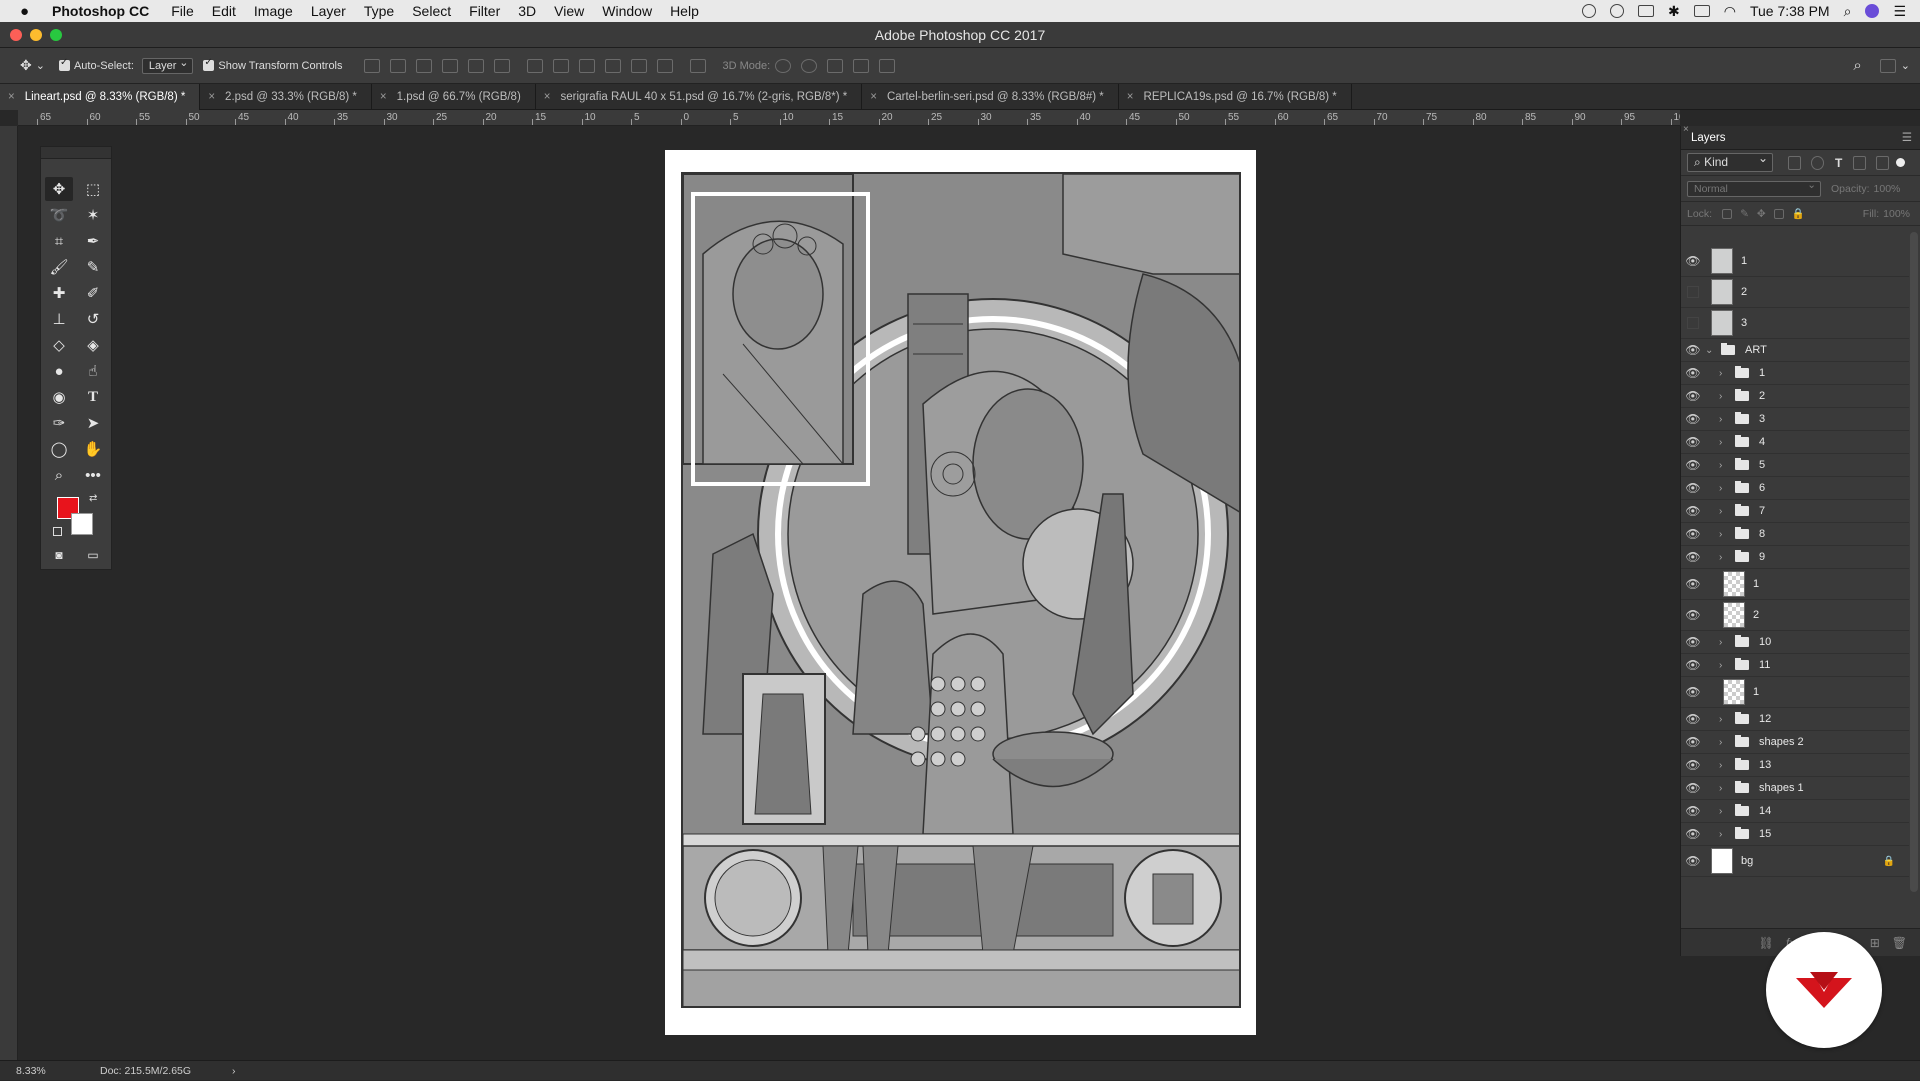 This screenshot has width=1920, height=1081. Describe the element at coordinates (1795, 465) in the screenshot. I see `layer-row: 👁 › 5` at that location.